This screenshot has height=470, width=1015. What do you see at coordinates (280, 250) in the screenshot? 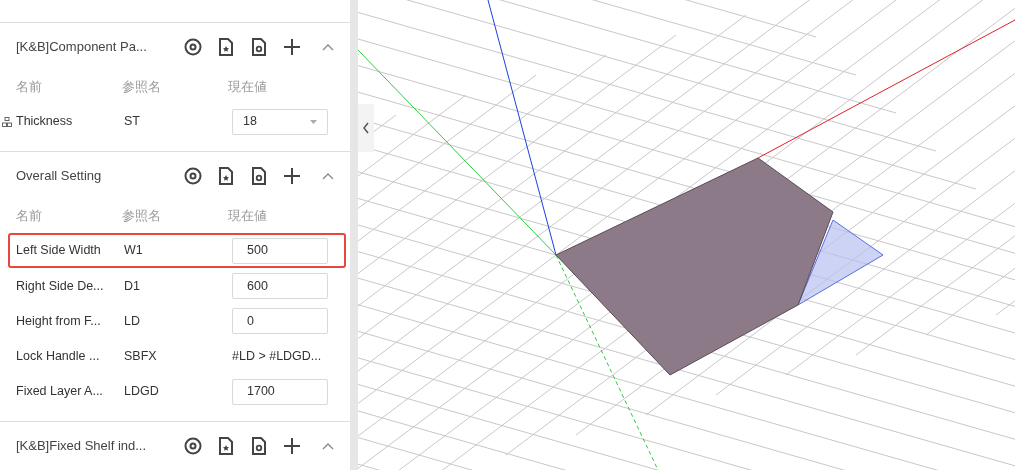
I see `value-field: 500` at bounding box center [280, 250].